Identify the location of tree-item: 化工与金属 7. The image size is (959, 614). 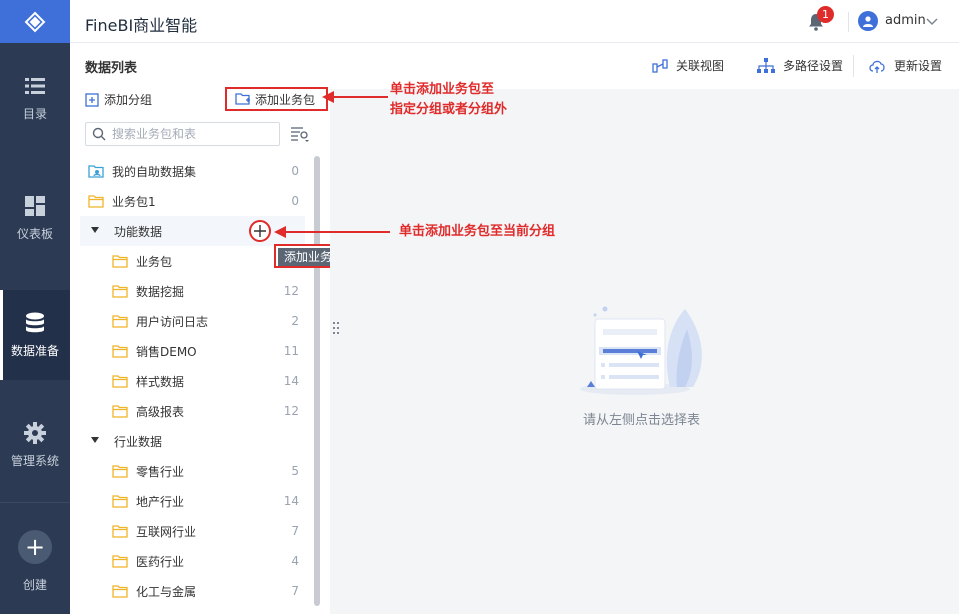
(192, 591).